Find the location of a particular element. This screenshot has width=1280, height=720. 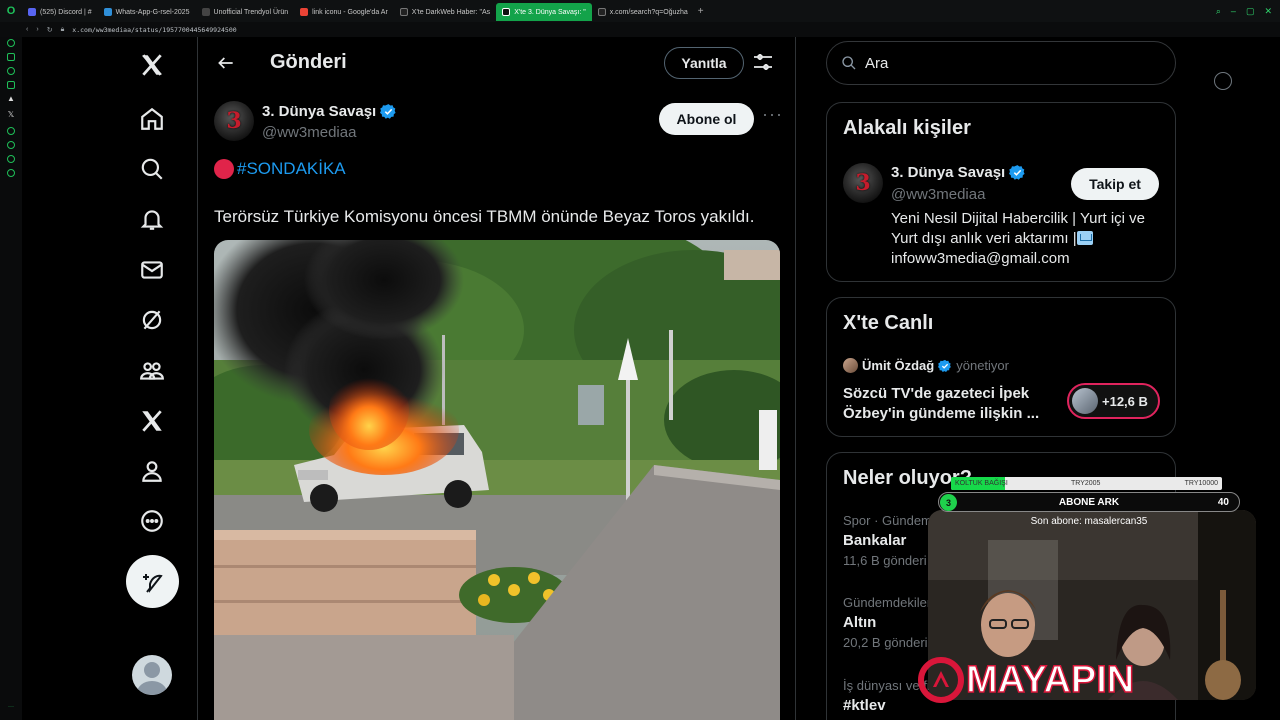

page-title: Gönderi is located at coordinates (308, 62).